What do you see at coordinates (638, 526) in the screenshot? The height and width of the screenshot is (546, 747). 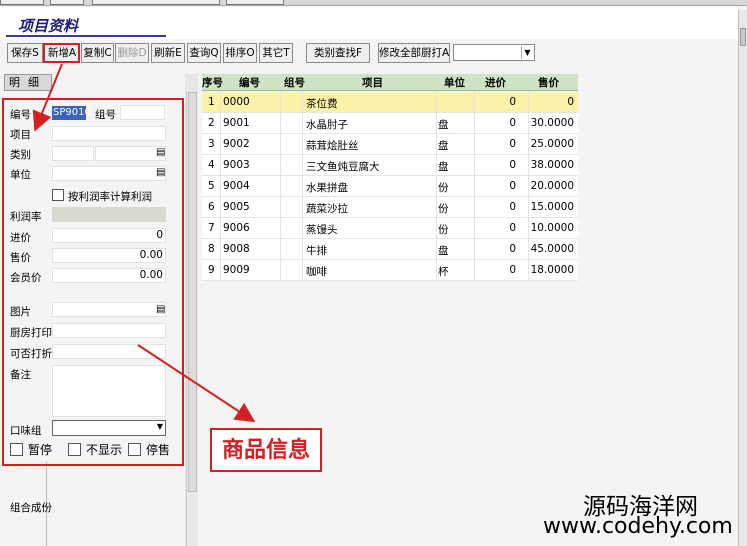 I see `watermark-url: www.codehy.com` at bounding box center [638, 526].